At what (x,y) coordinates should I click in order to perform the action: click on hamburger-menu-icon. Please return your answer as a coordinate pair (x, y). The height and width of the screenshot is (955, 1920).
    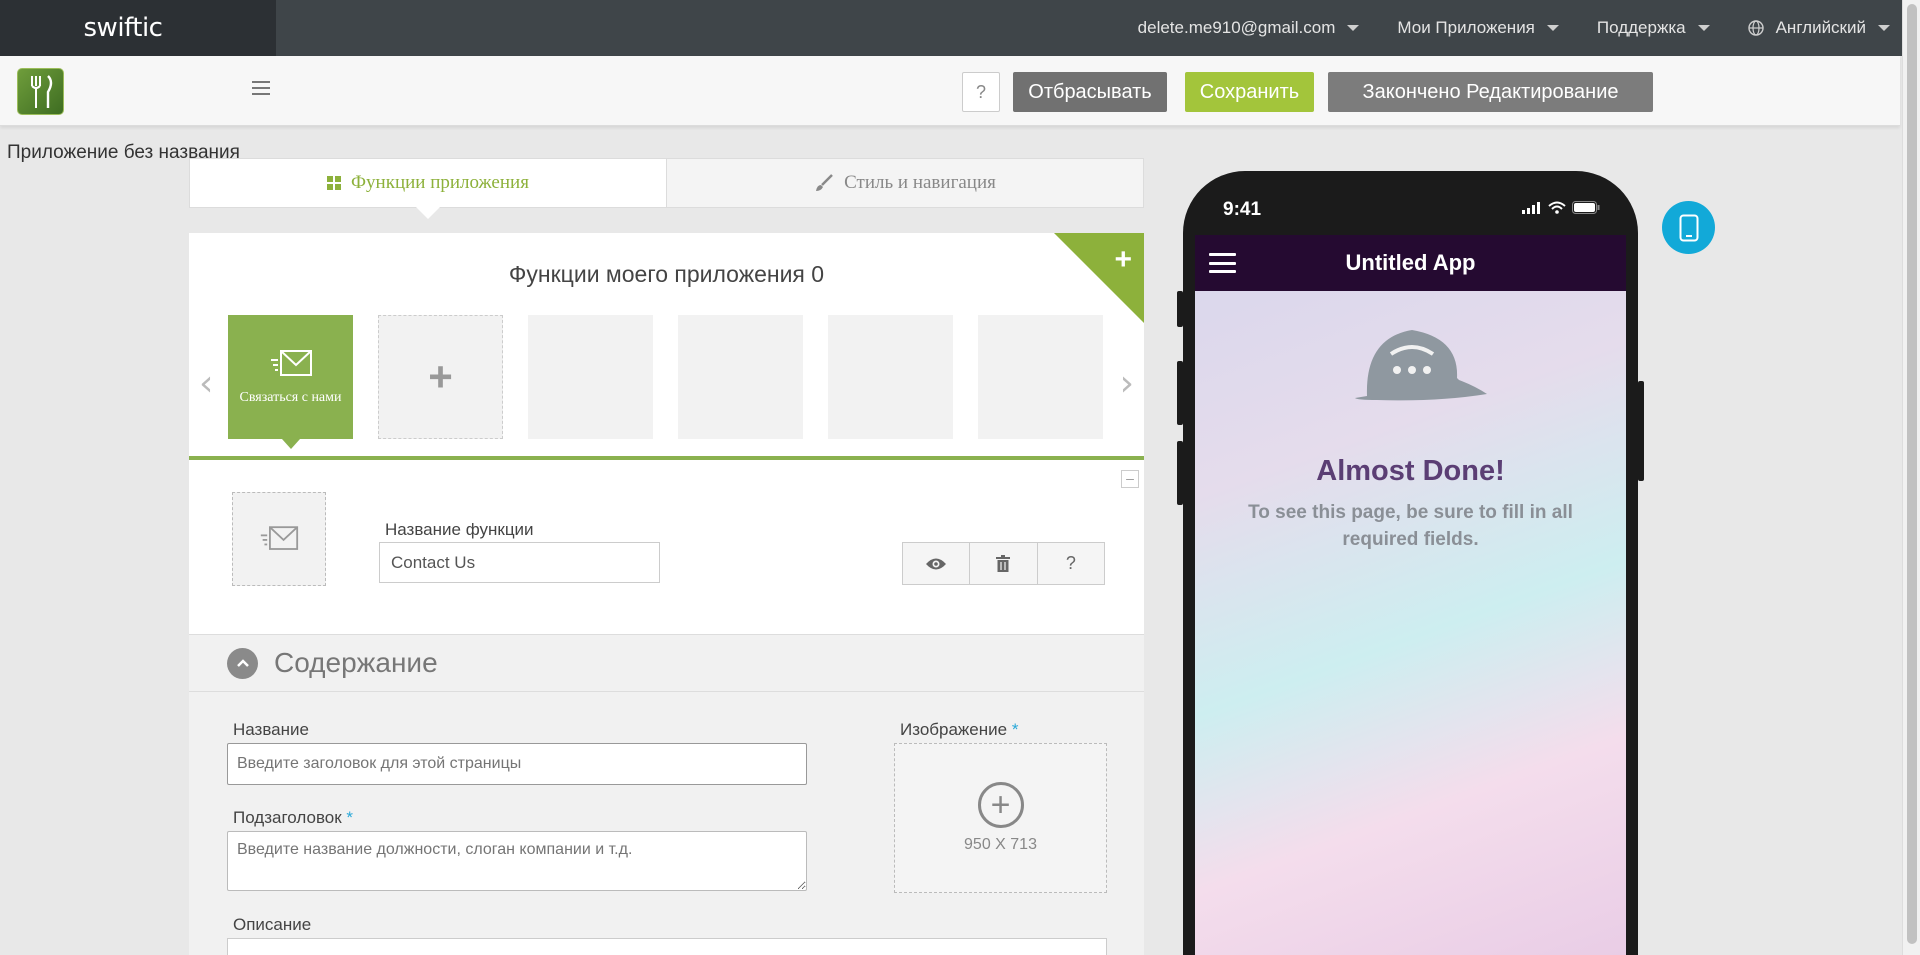
    Looking at the image, I should click on (261, 88).